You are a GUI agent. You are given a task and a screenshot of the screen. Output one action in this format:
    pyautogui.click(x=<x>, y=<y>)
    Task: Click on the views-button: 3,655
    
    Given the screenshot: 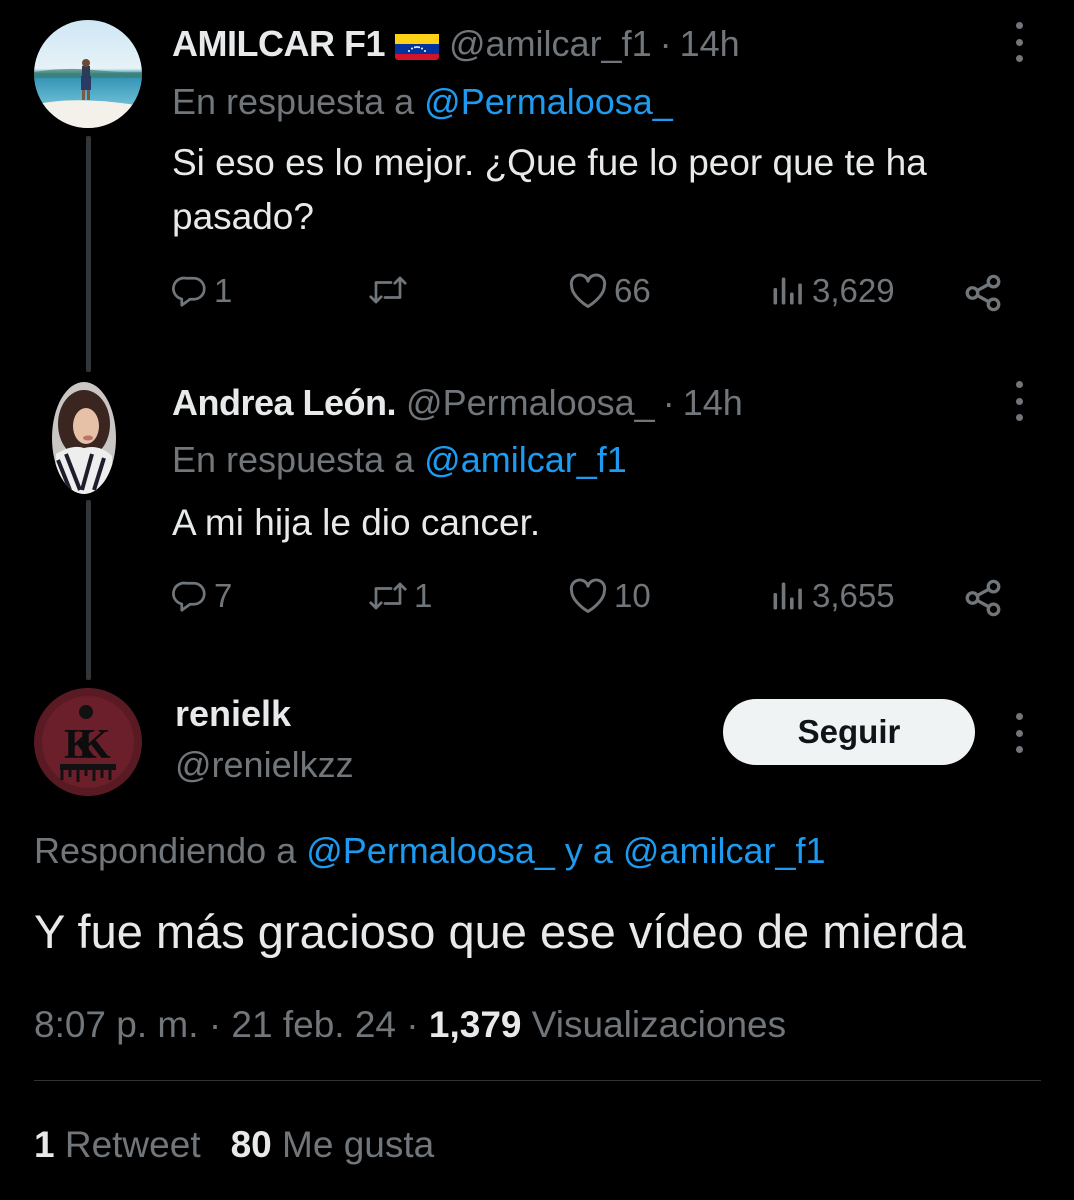 What is the action you would take?
    pyautogui.click(x=831, y=596)
    